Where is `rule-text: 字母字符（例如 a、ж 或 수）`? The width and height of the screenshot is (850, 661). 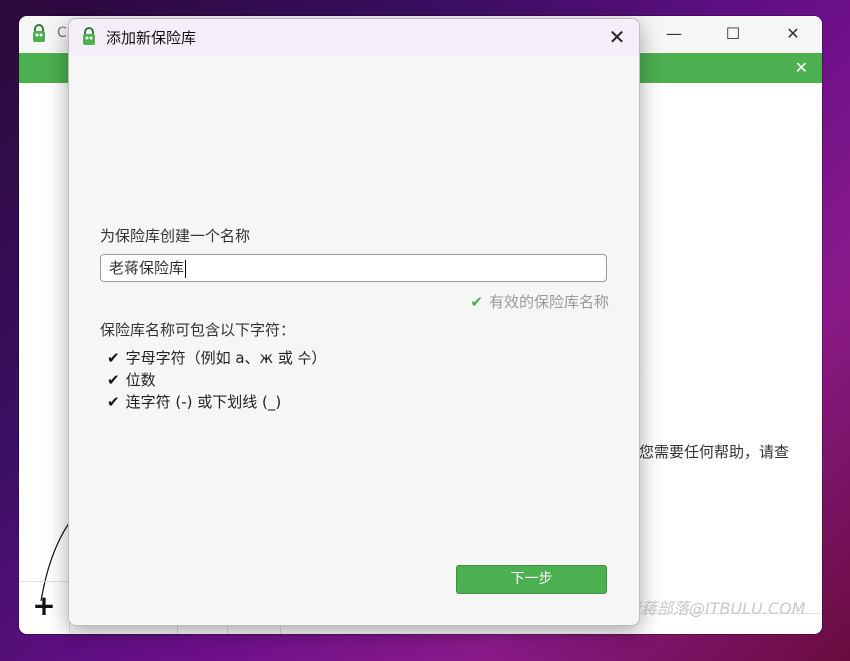
rule-text: 字母字符（例如 a、ж 或 수） is located at coordinates (226, 358).